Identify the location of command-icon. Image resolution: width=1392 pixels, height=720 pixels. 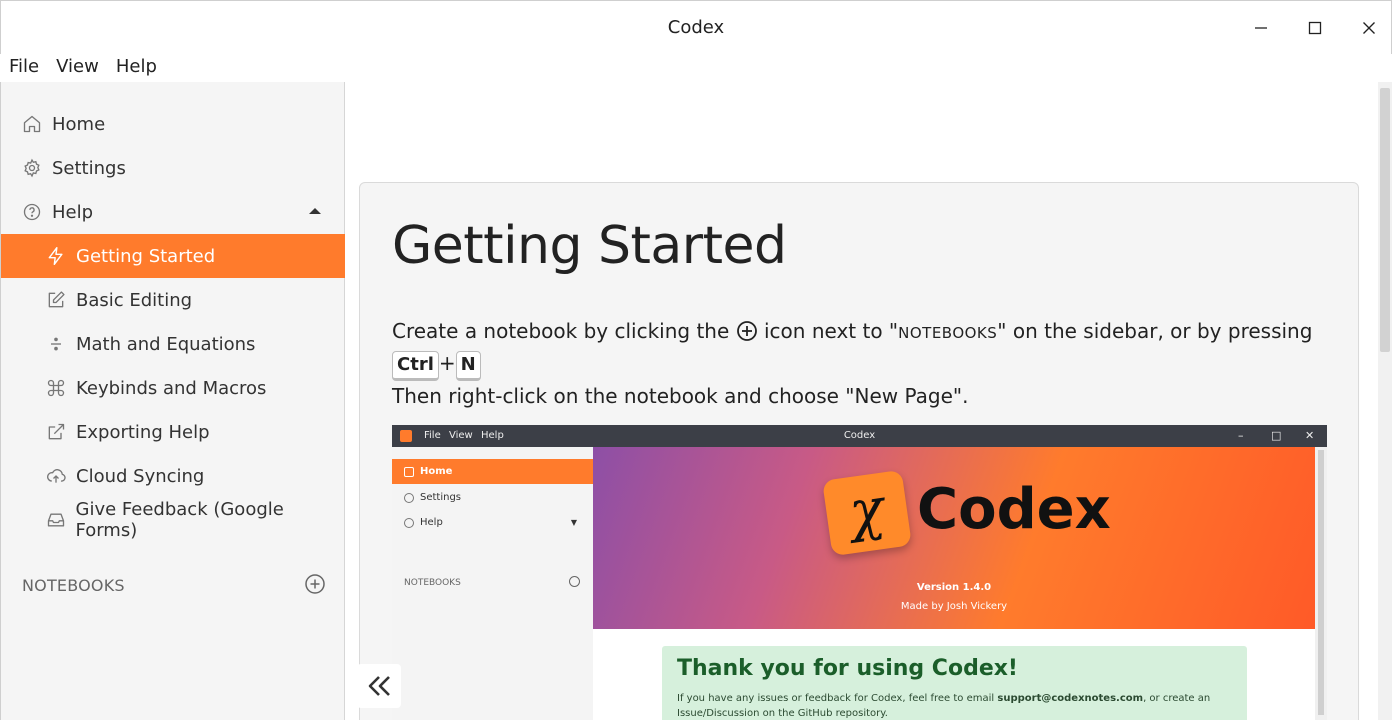
(56, 388).